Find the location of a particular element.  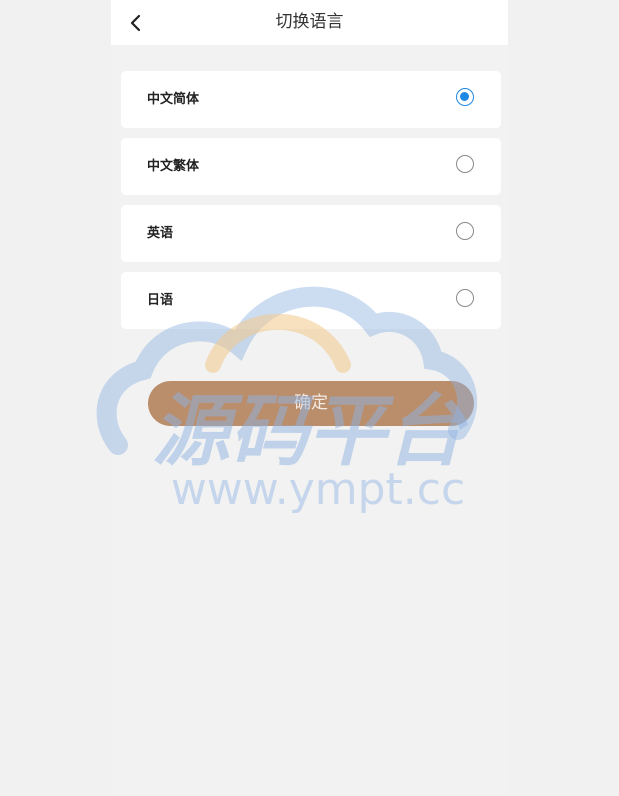

language-option-english: 英语 is located at coordinates (311, 233).